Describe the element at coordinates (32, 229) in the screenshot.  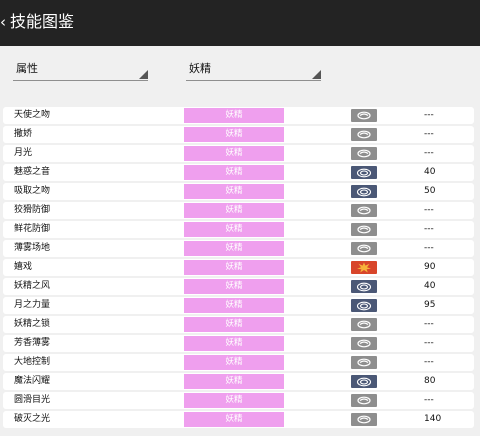
I see `move-name: 鲜花防御` at that location.